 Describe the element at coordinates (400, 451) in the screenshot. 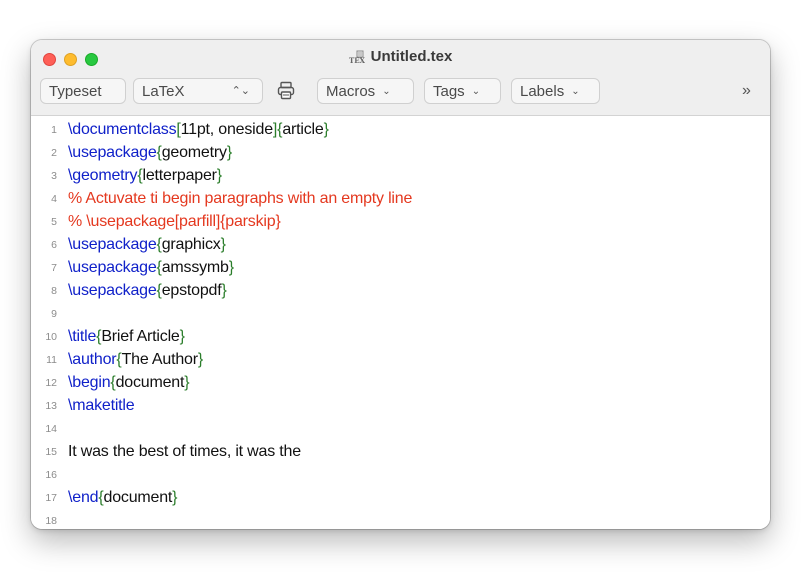

I see `code-line: 15 It was the best of times, it was the` at that location.